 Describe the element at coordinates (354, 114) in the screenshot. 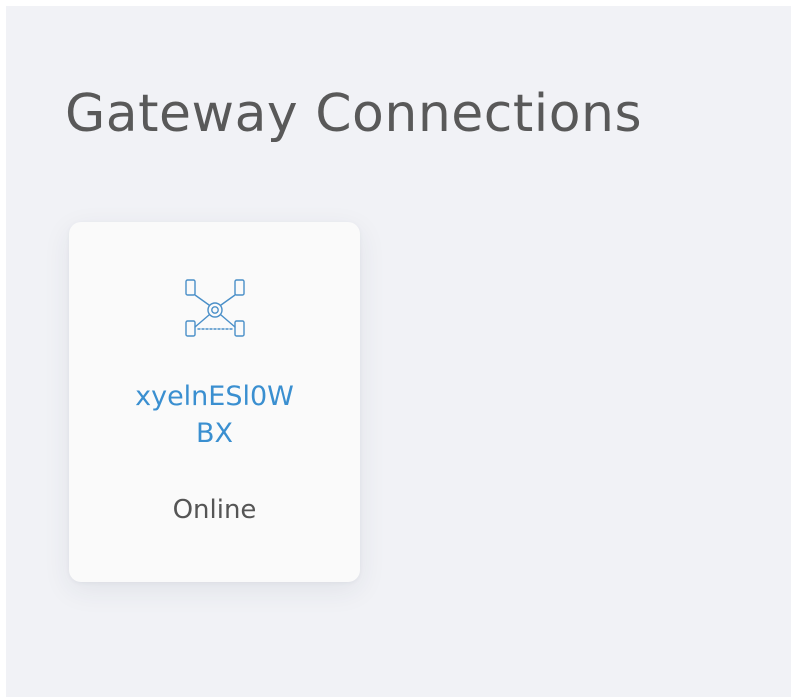

I see `page-title: Gateway Connections` at that location.